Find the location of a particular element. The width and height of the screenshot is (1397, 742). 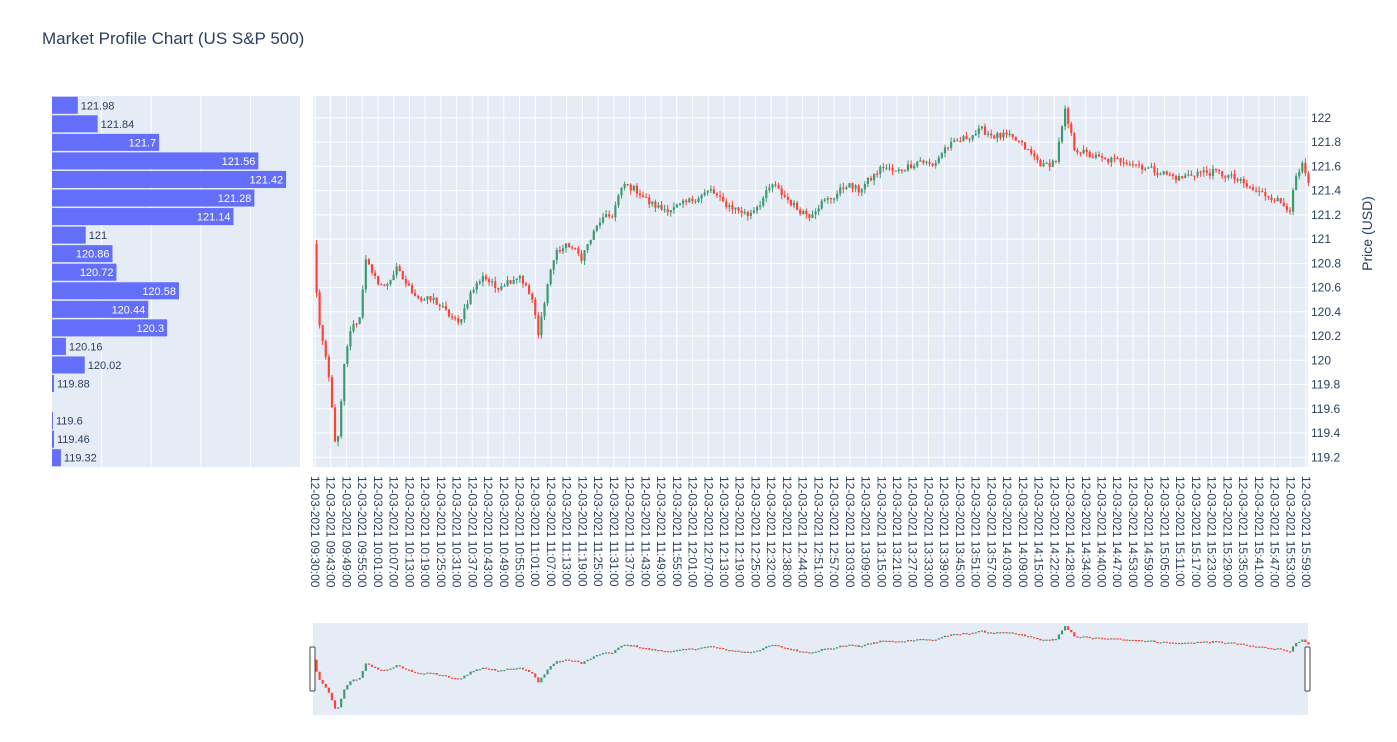

range-handle-right is located at coordinates (1307, 669).